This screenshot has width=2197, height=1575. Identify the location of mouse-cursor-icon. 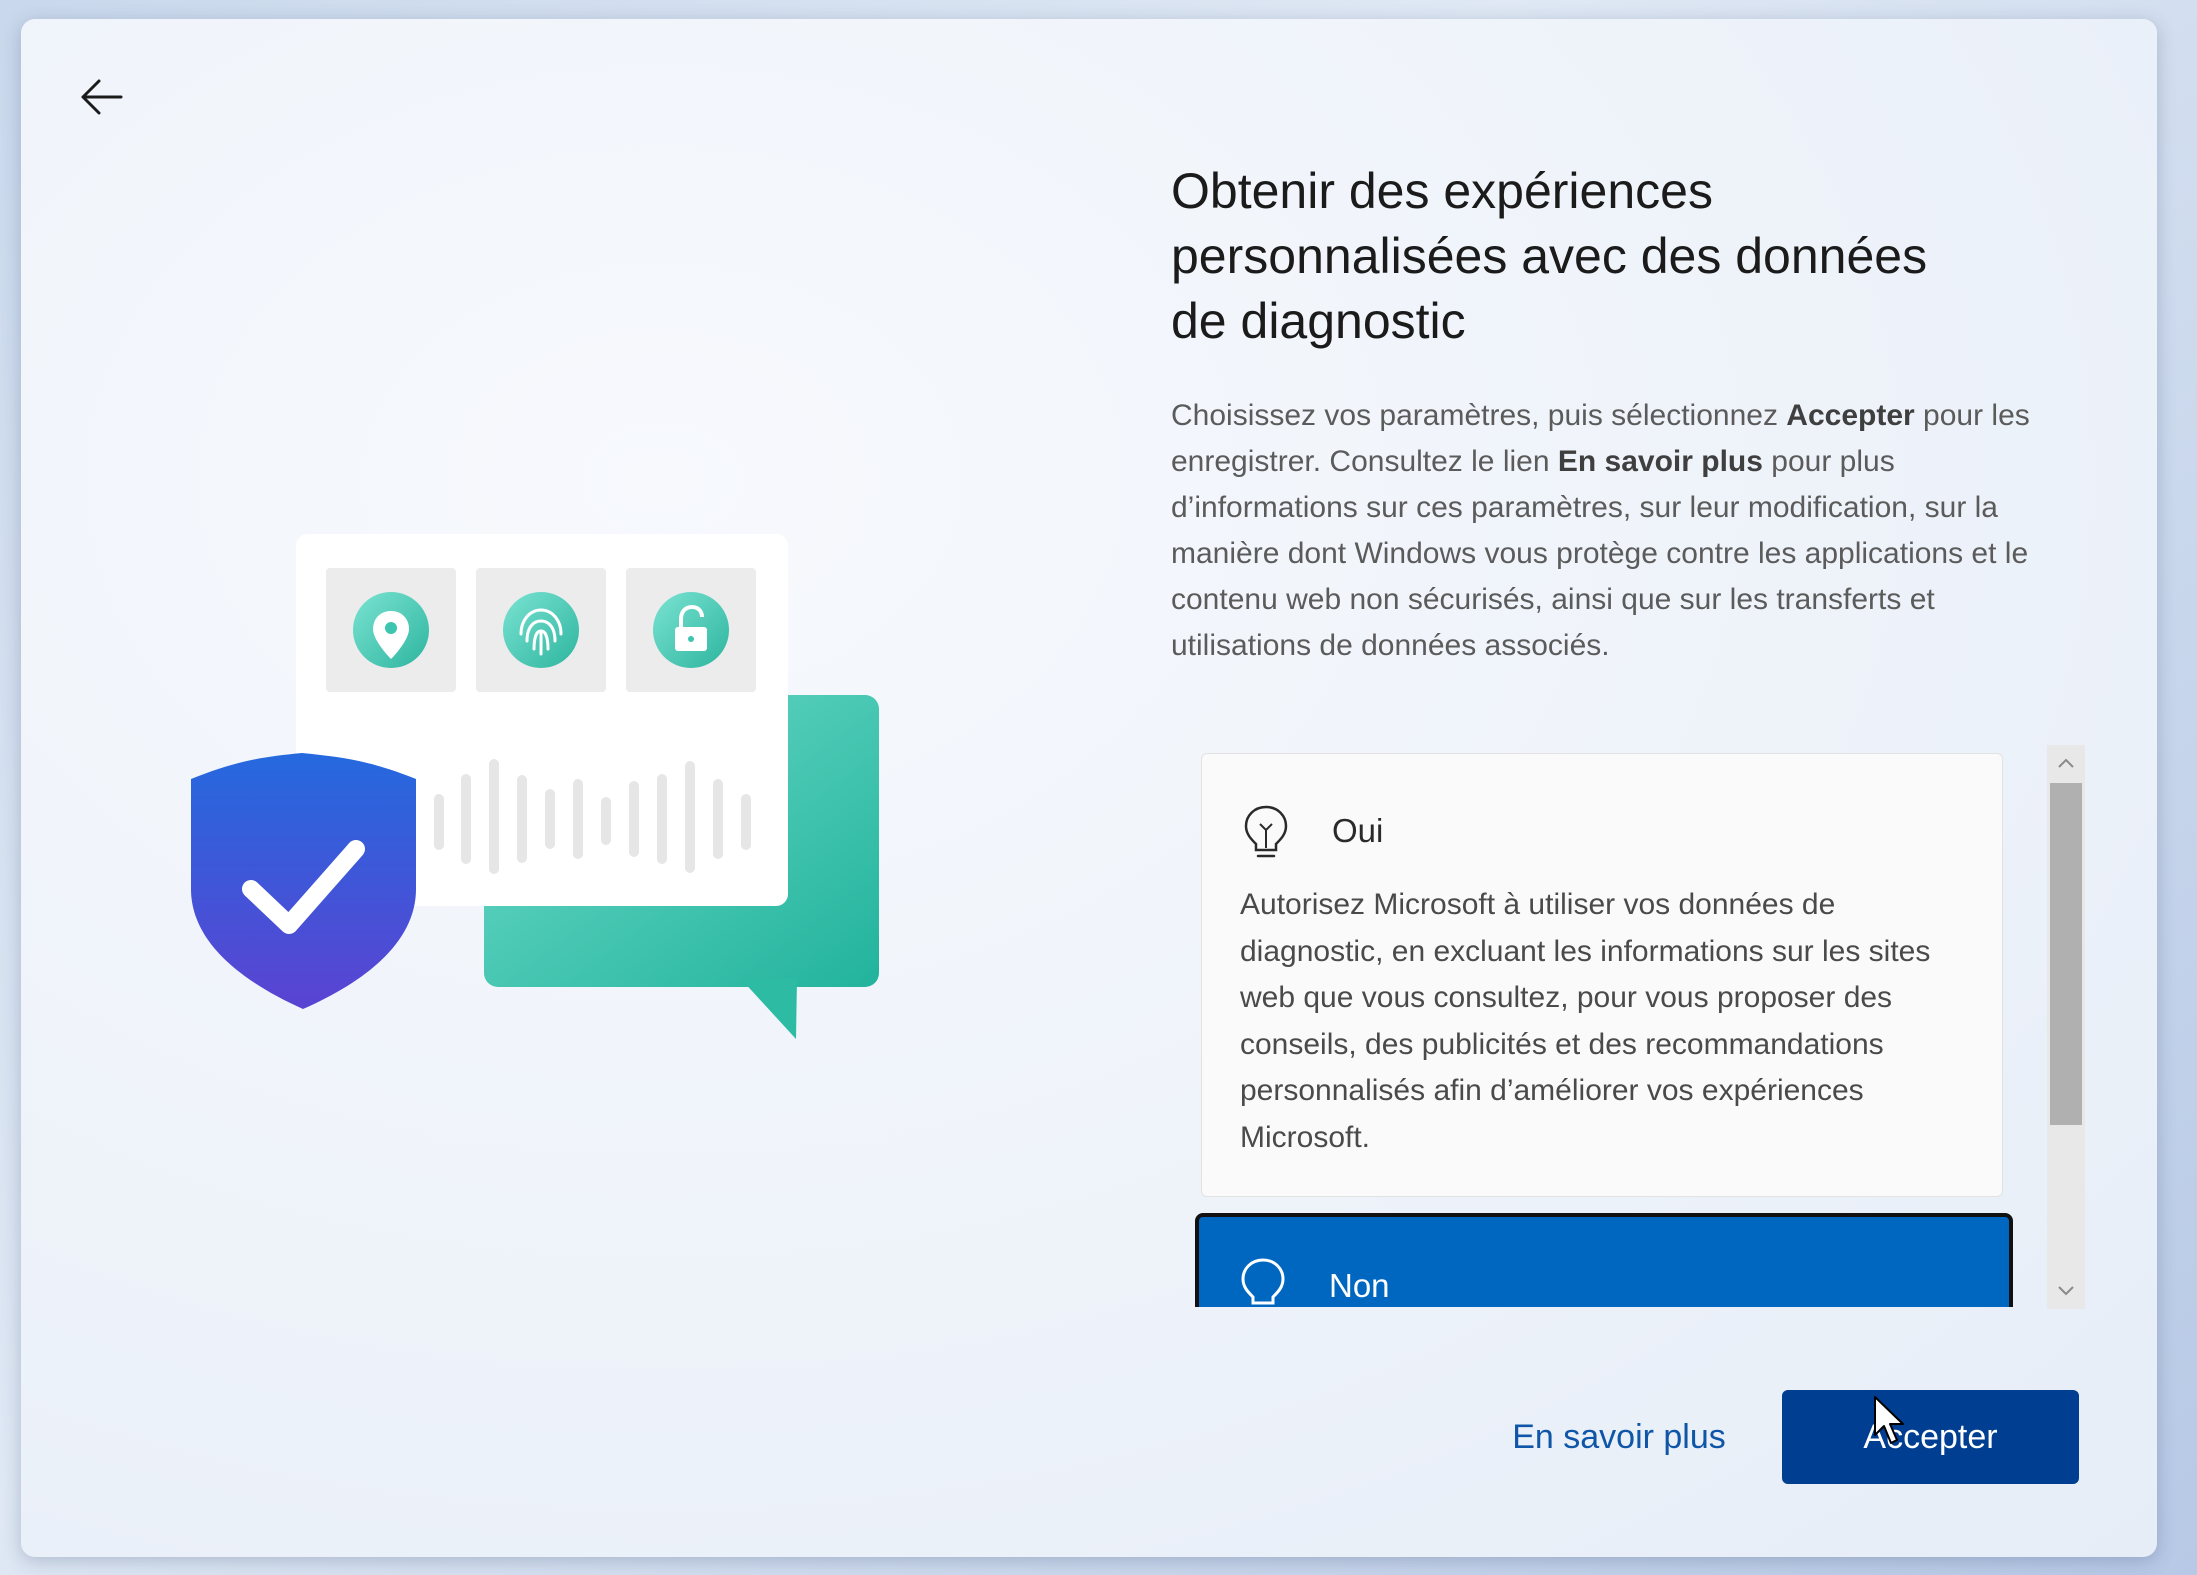
(1889, 1420).